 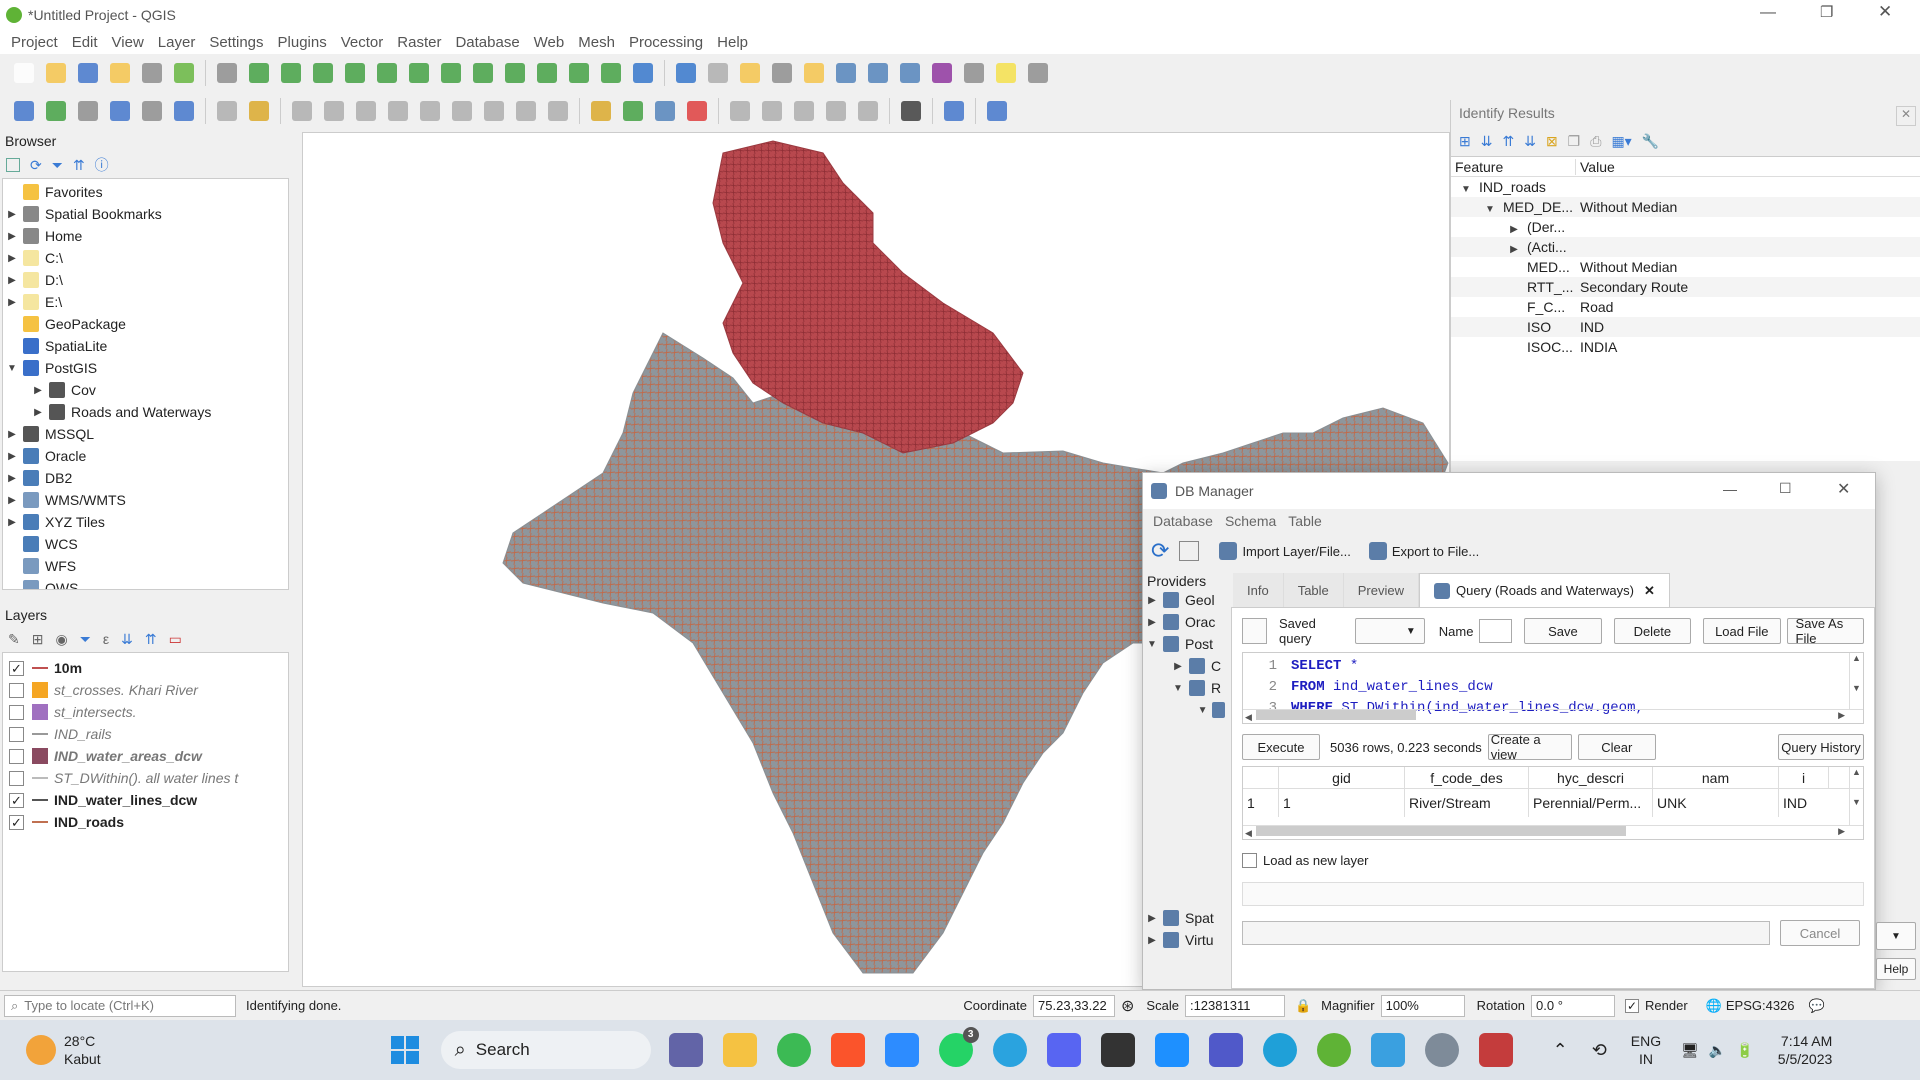 What do you see at coordinates (145, 390) in the screenshot?
I see `browser-item-cov: ▶ Cov` at bounding box center [145, 390].